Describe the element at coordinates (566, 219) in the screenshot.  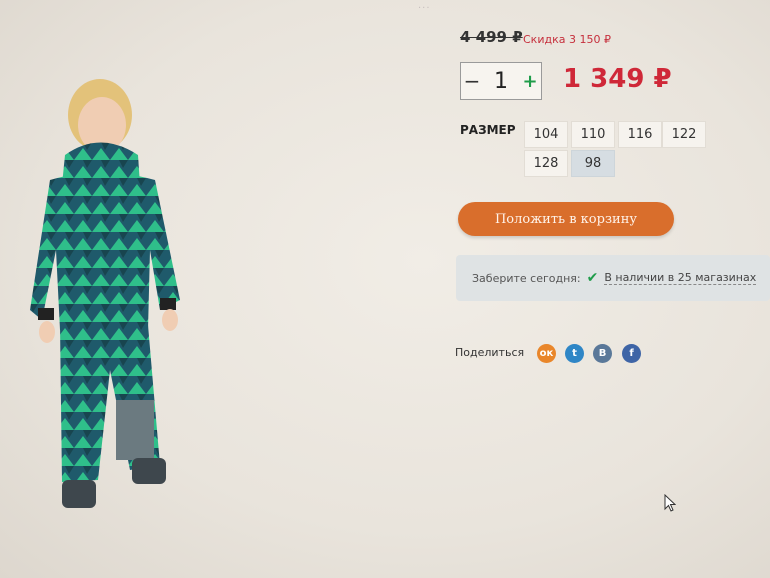
I see `add-to-cart-button: Положить в корзину` at that location.